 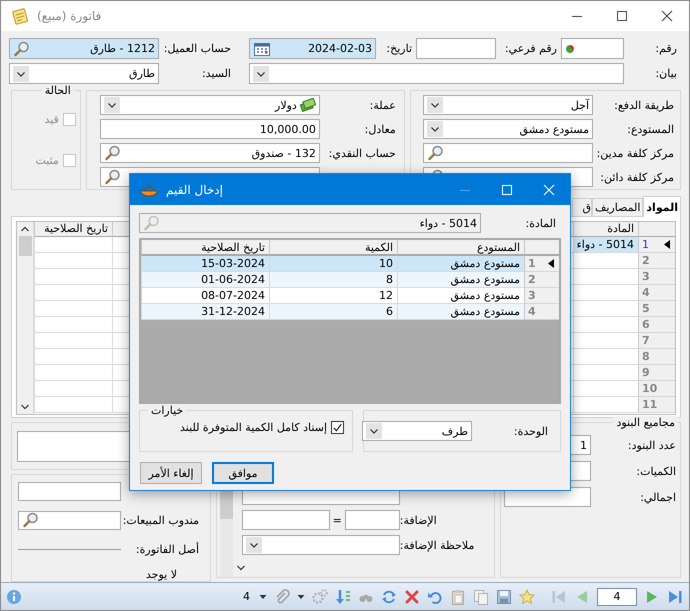 What do you see at coordinates (656, 471) in the screenshot?
I see `field-label: الكميات:` at bounding box center [656, 471].